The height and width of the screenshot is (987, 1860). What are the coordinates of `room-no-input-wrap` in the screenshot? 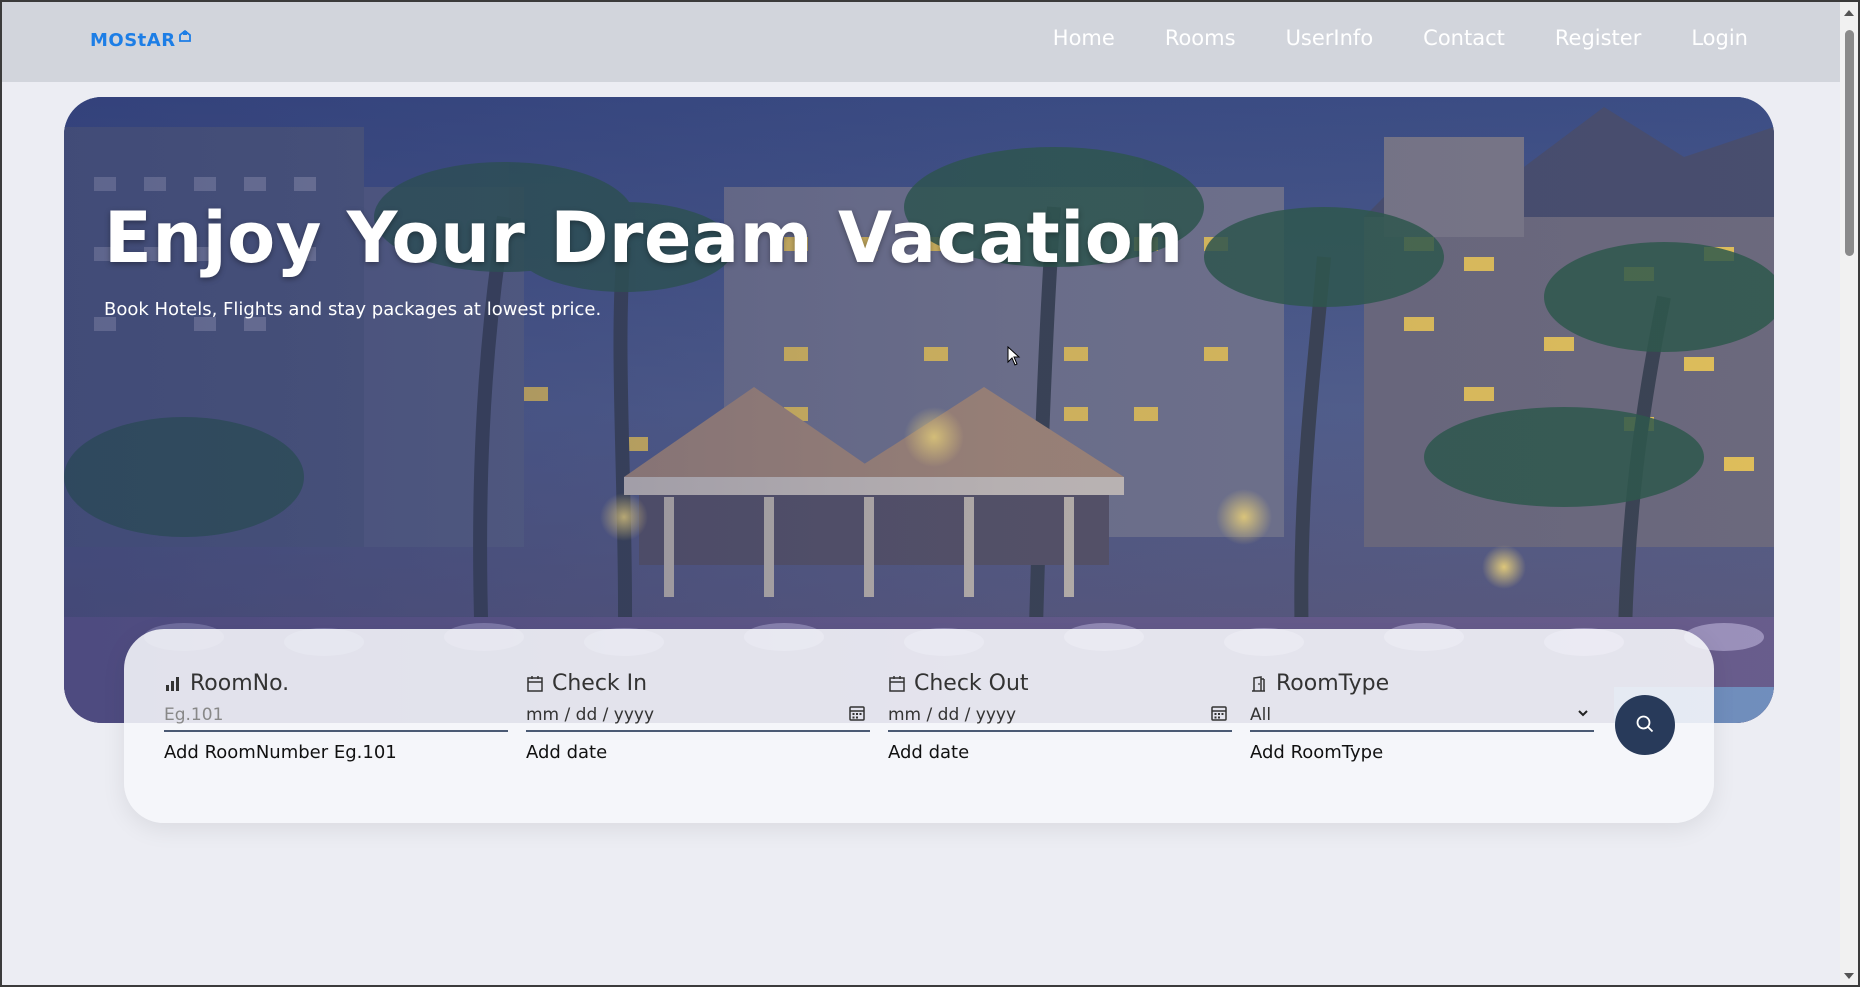 It's located at (336, 716).